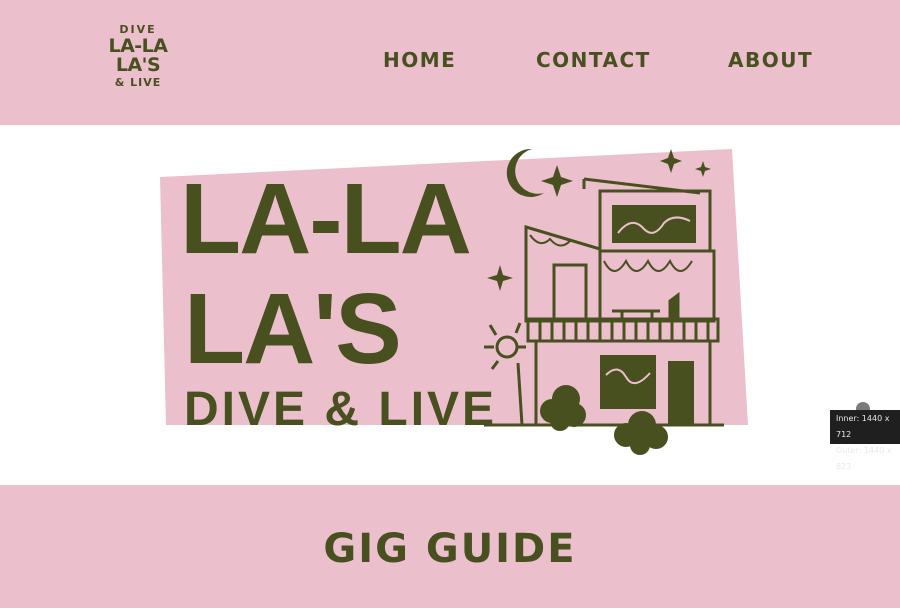 The height and width of the screenshot is (608, 900). What do you see at coordinates (292, 329) in the screenshot?
I see `hero-title-line2: LA'S` at bounding box center [292, 329].